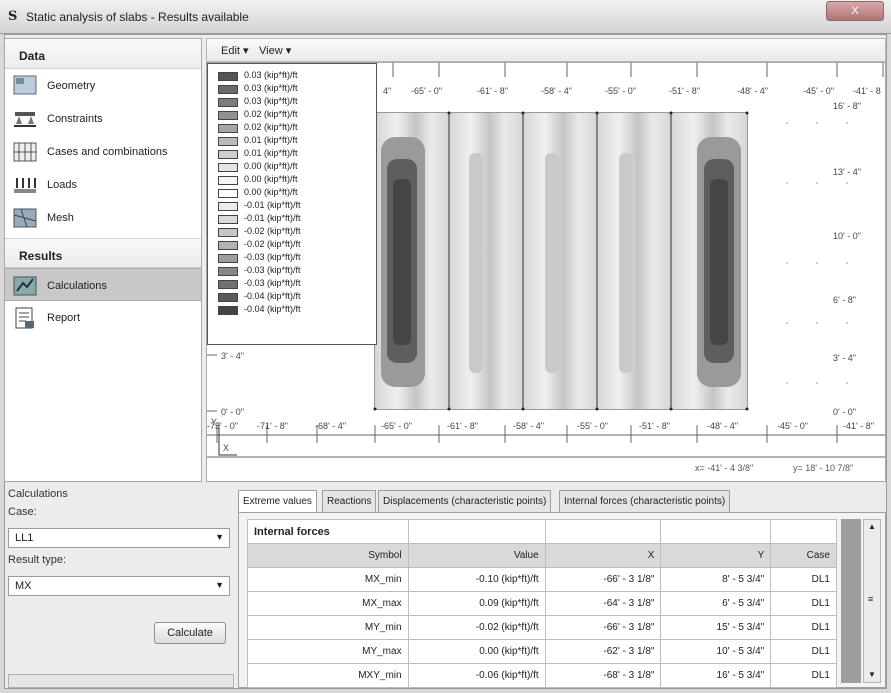 The height and width of the screenshot is (693, 891). I want to click on edit-menu: Edit ▾, so click(235, 50).